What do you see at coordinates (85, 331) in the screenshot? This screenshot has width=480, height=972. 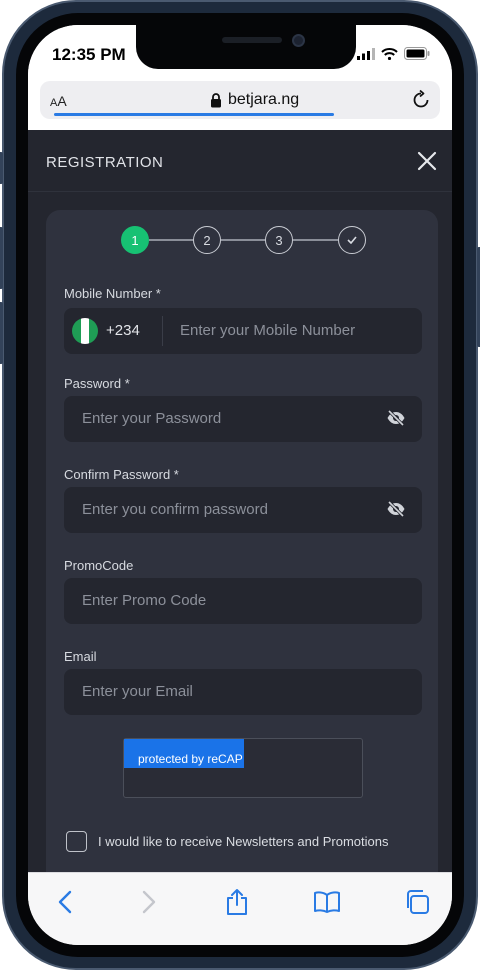 I see `nigeria-flag-icon` at bounding box center [85, 331].